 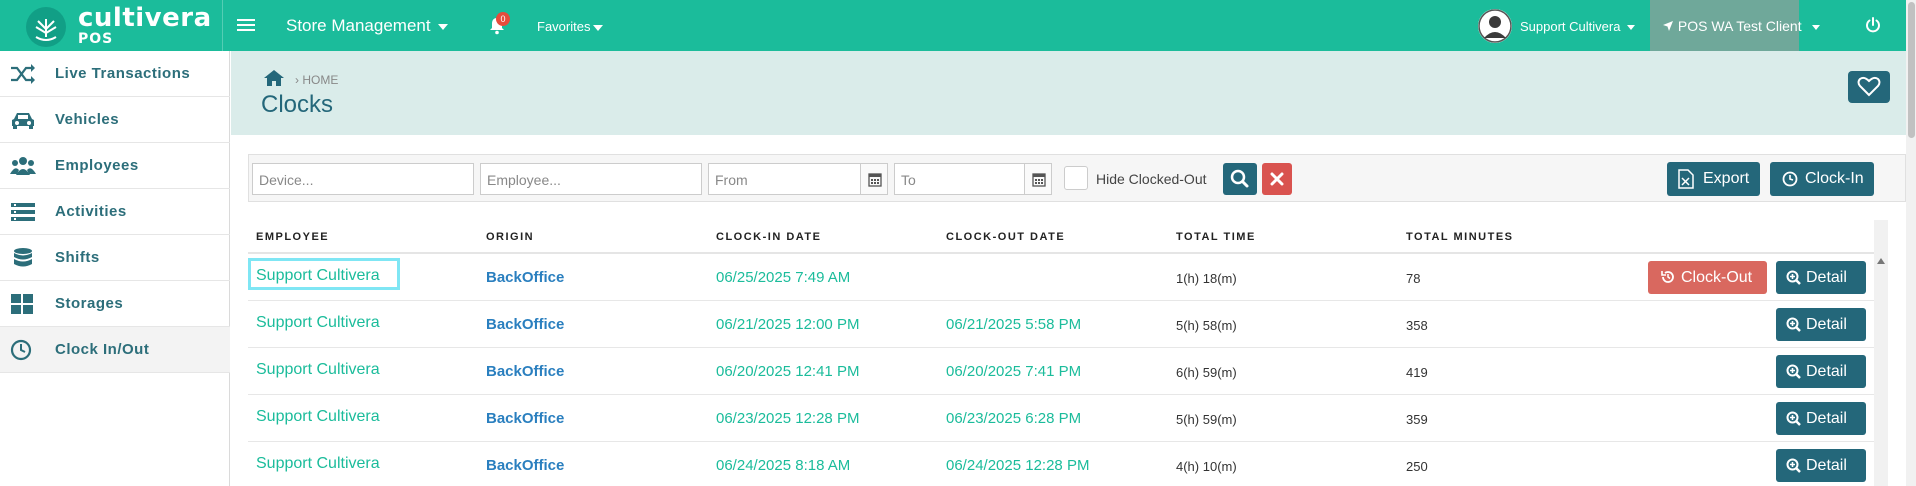 I want to click on car-icon, so click(x=23, y=120).